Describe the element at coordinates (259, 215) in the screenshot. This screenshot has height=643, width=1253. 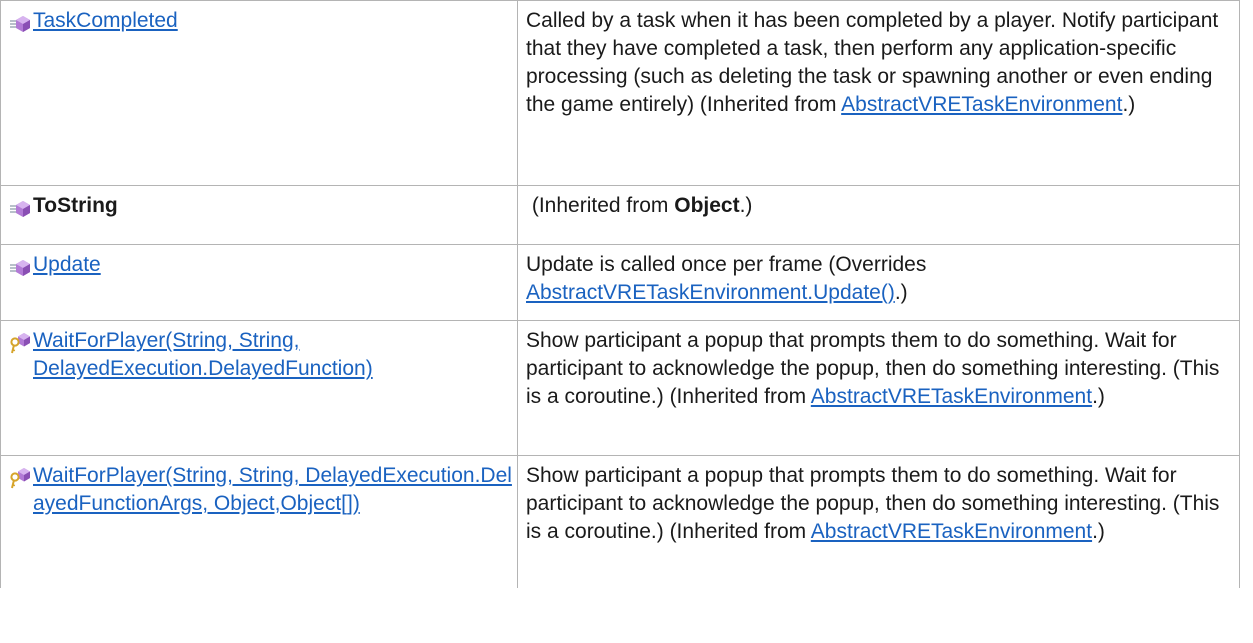
I see `member-name-cell: ToString` at that location.